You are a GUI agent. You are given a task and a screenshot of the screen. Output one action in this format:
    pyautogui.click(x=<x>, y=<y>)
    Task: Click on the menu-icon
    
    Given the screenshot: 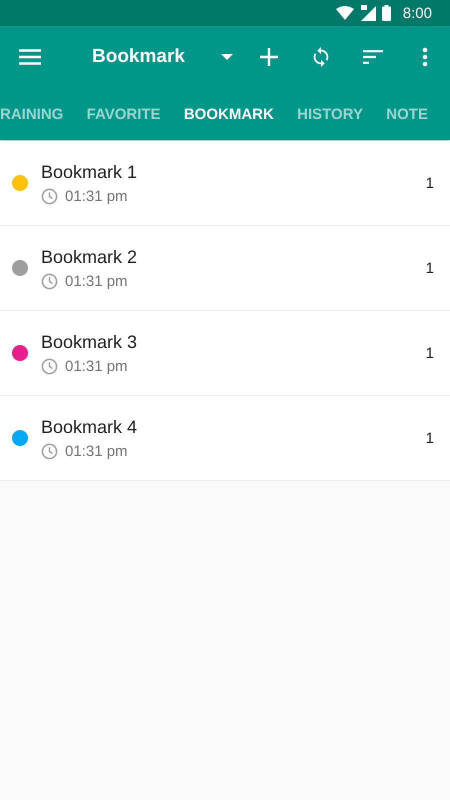 What is the action you would take?
    pyautogui.click(x=30, y=57)
    